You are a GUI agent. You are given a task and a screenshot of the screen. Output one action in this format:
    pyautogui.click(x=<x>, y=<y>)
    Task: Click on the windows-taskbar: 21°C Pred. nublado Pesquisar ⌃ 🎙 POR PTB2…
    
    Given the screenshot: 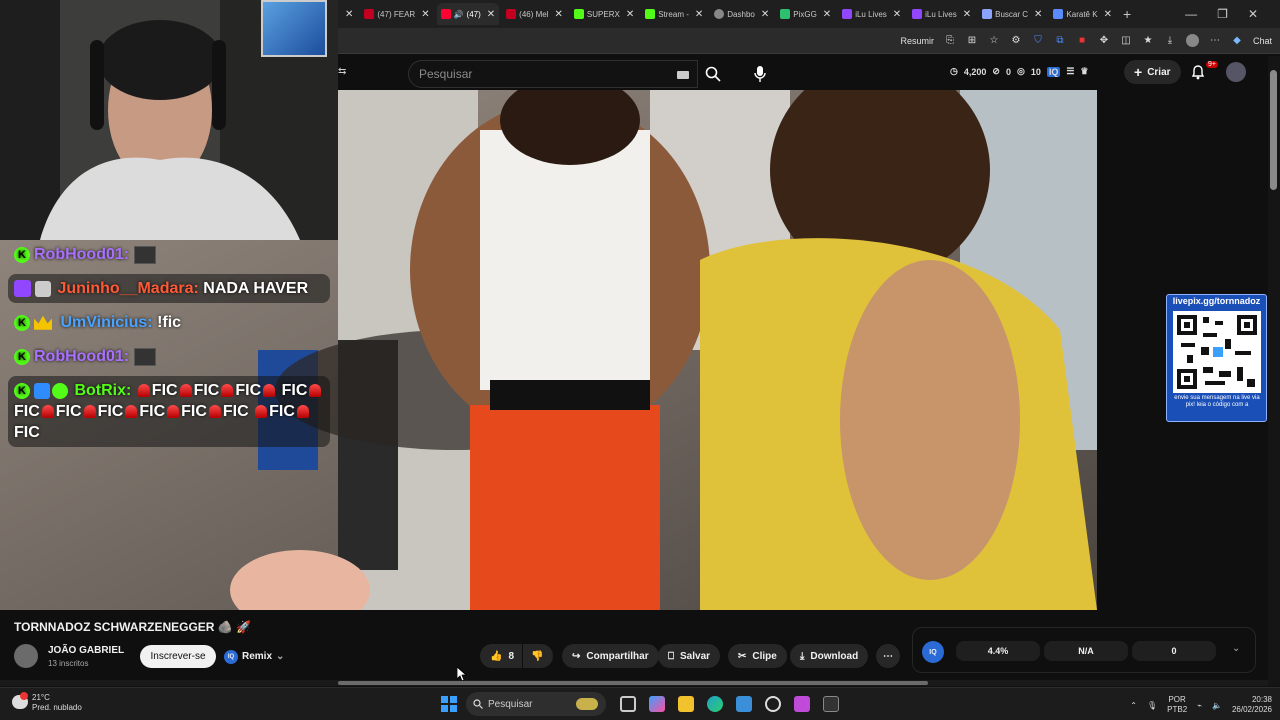 What is the action you would take?
    pyautogui.click(x=640, y=703)
    